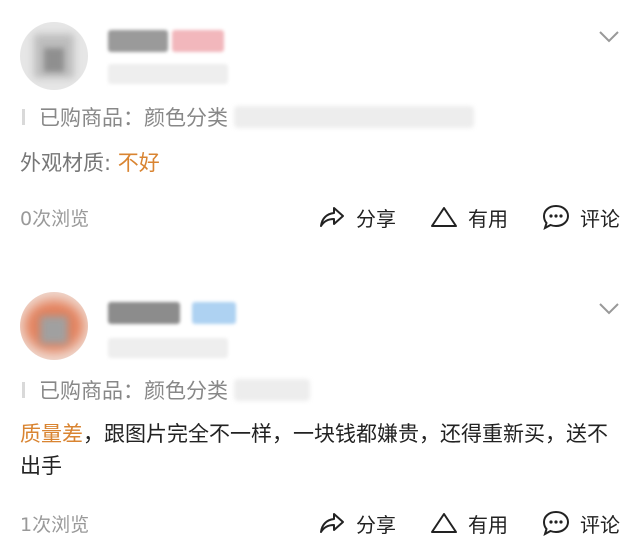 Image resolution: width=640 pixels, height=553 pixels. Describe the element at coordinates (314, 450) in the screenshot. I see `review-text: ，跟图片完全不一样，一块钱都嫌贵，还得重新买，送不出手` at that location.